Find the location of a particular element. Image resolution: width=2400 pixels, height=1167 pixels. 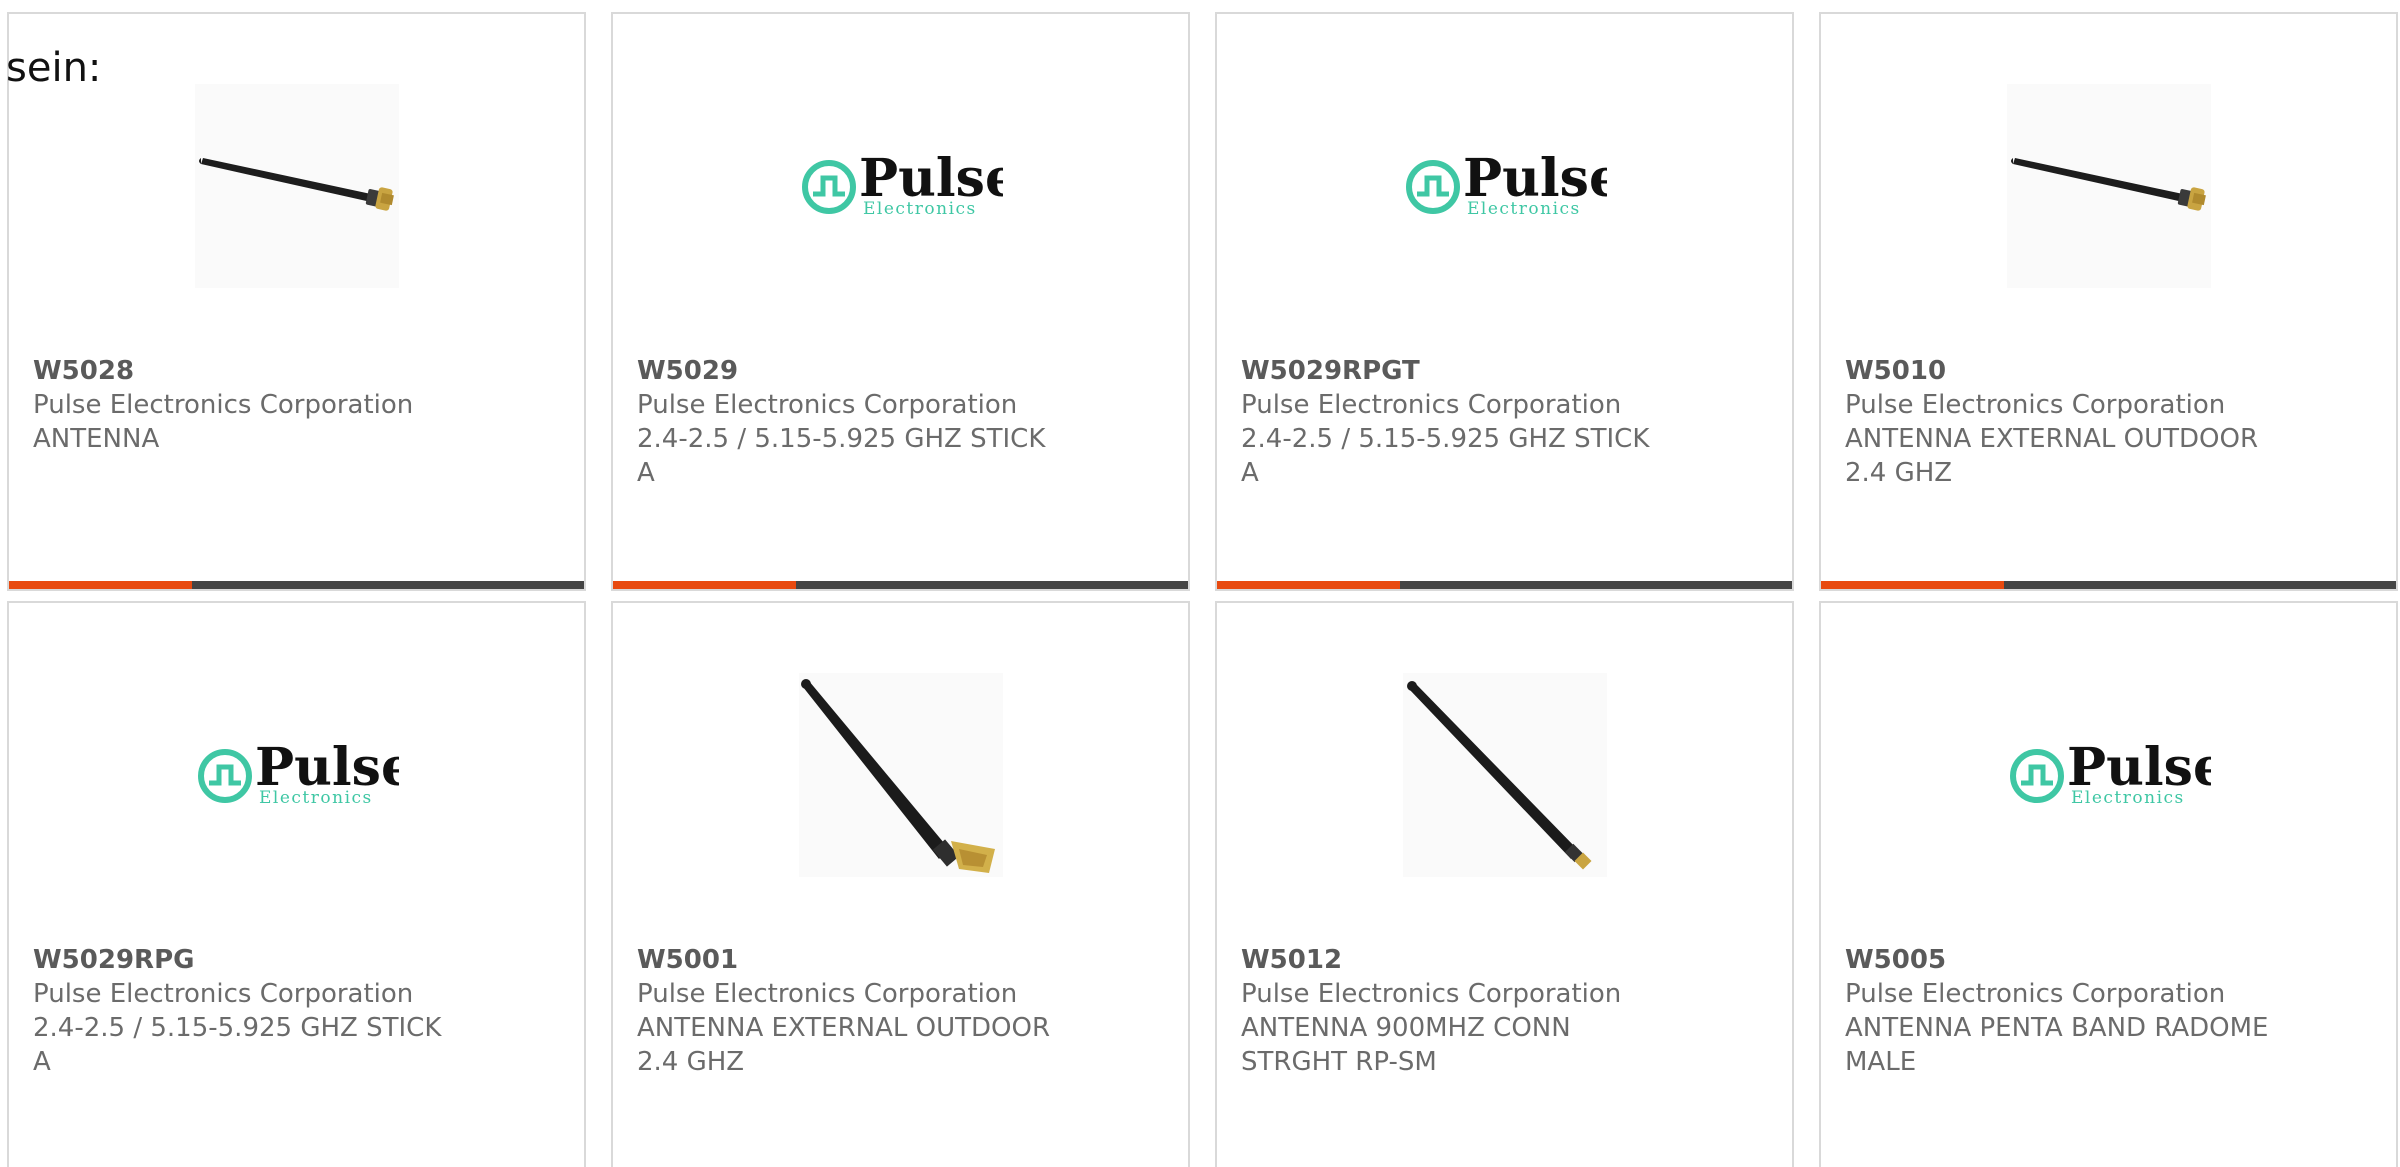

product-description: ANTENNA 900MHZ CONN STRGHT RP-SM is located at coordinates (1406, 1045).